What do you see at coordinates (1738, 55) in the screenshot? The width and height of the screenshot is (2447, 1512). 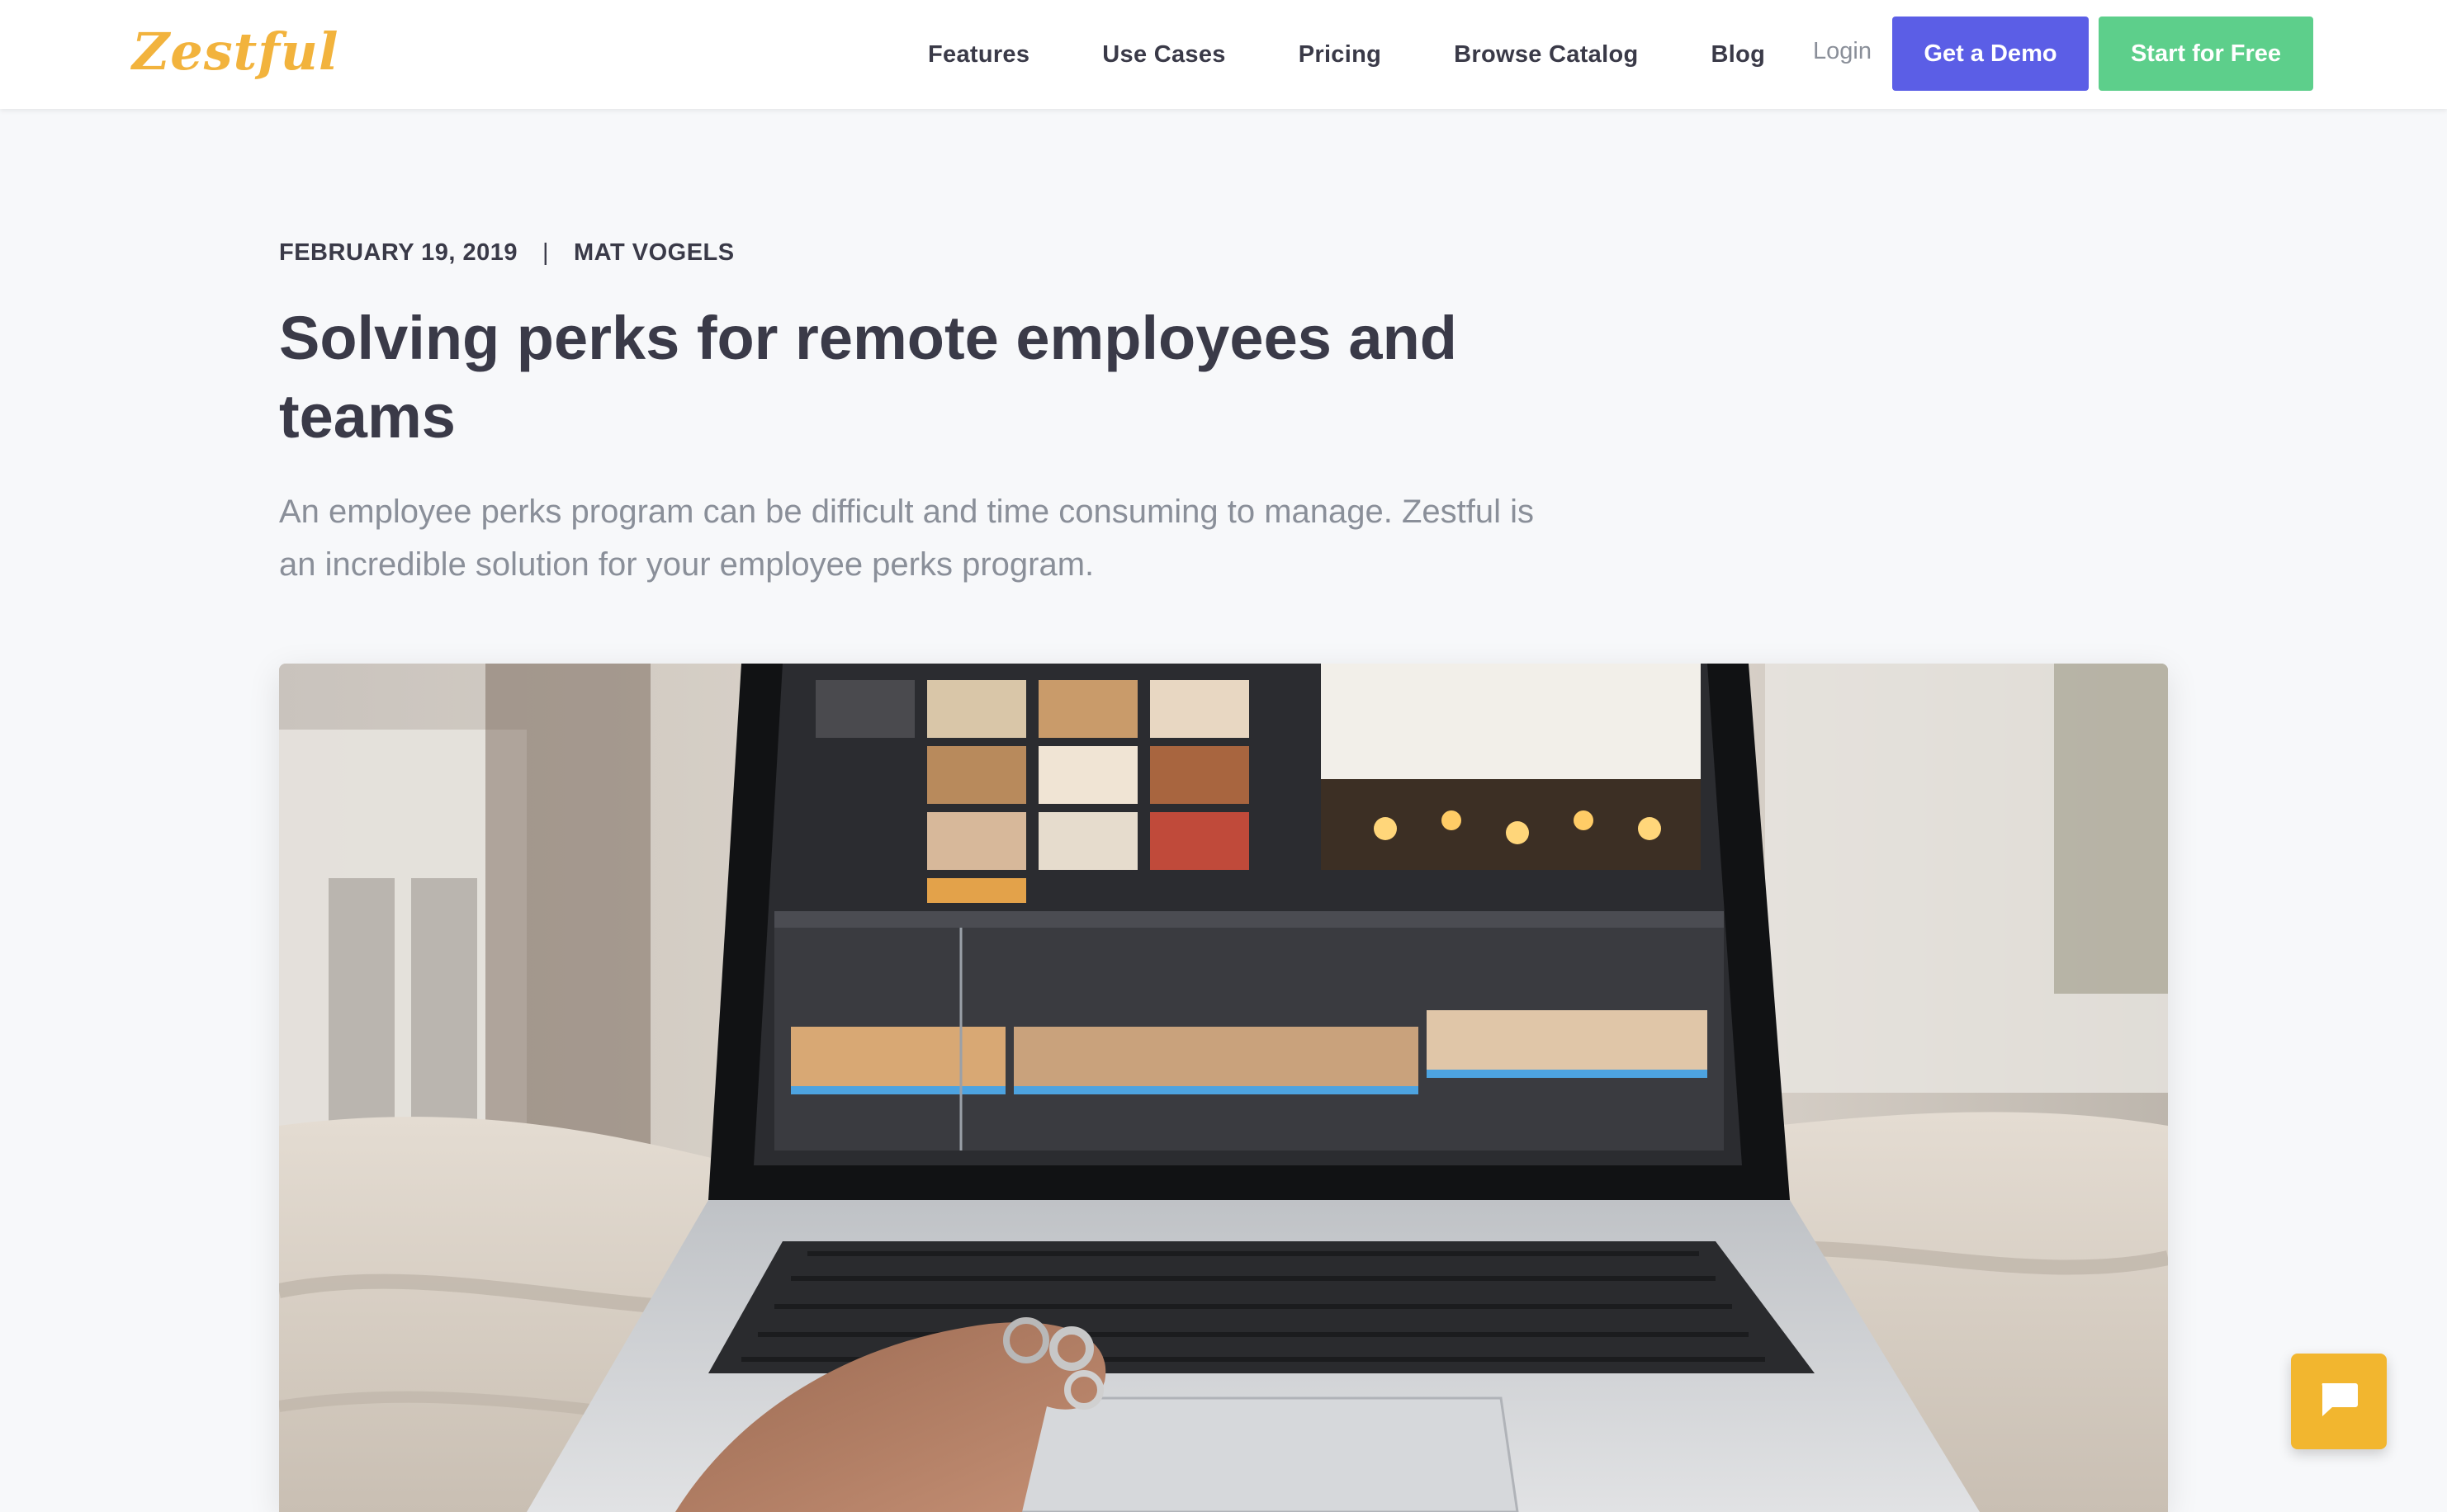 I see `nav-blog: Blog` at bounding box center [1738, 55].